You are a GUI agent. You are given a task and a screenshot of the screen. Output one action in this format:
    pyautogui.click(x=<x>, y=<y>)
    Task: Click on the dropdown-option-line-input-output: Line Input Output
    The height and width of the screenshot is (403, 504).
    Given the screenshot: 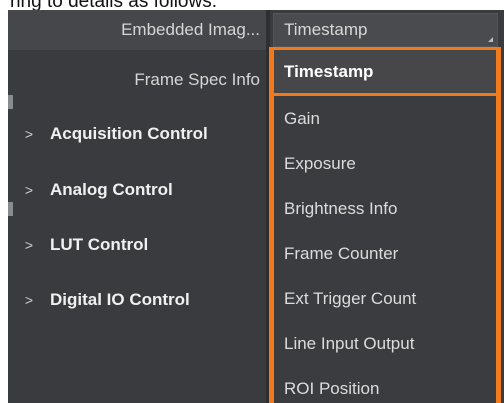 What is the action you would take?
    pyautogui.click(x=385, y=343)
    